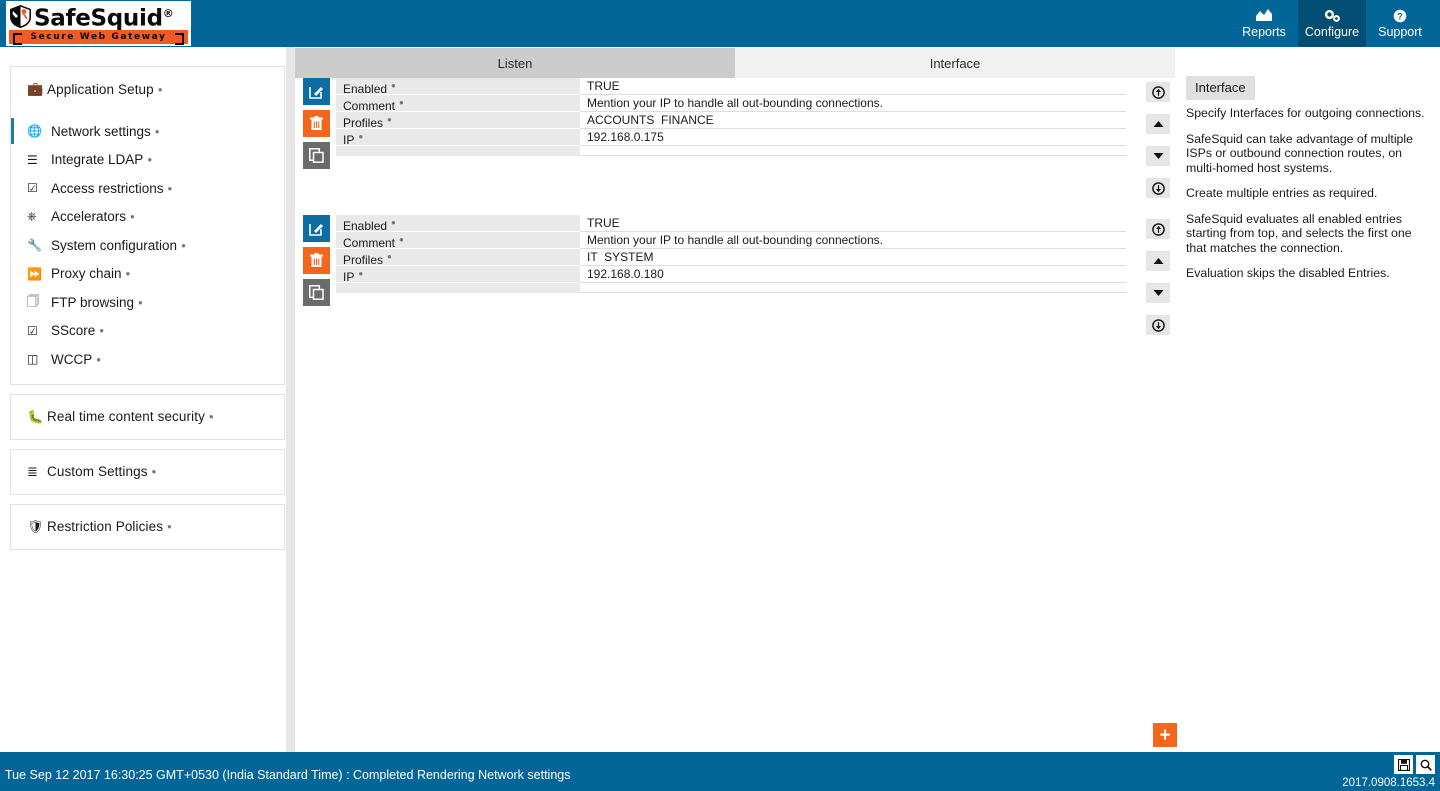 This screenshot has height=791, width=1440. I want to click on sidebar-item-accelerators: ⎈ Accelerators ●, so click(147, 217).